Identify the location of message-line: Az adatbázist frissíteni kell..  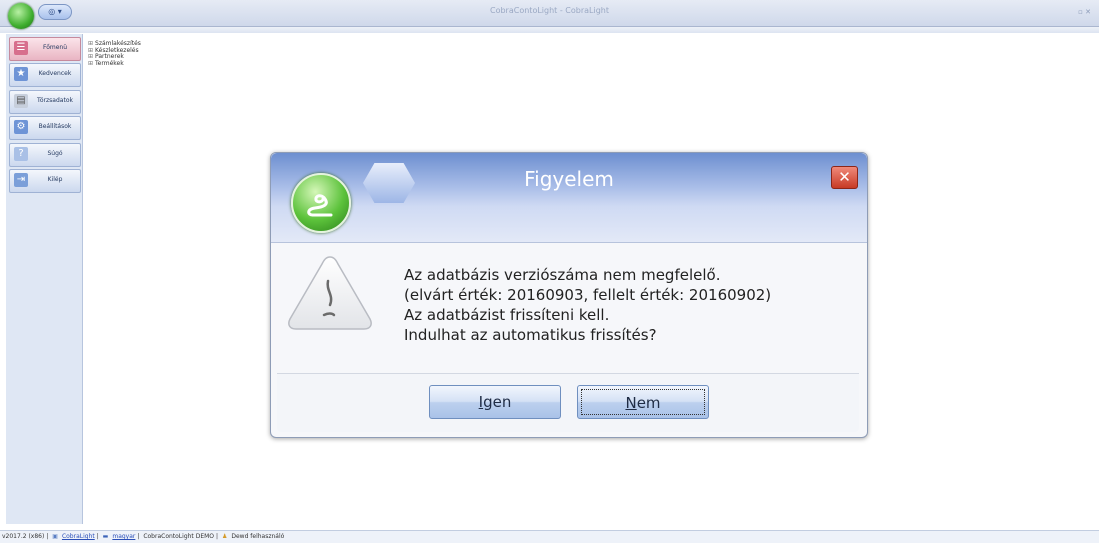
(507, 315).